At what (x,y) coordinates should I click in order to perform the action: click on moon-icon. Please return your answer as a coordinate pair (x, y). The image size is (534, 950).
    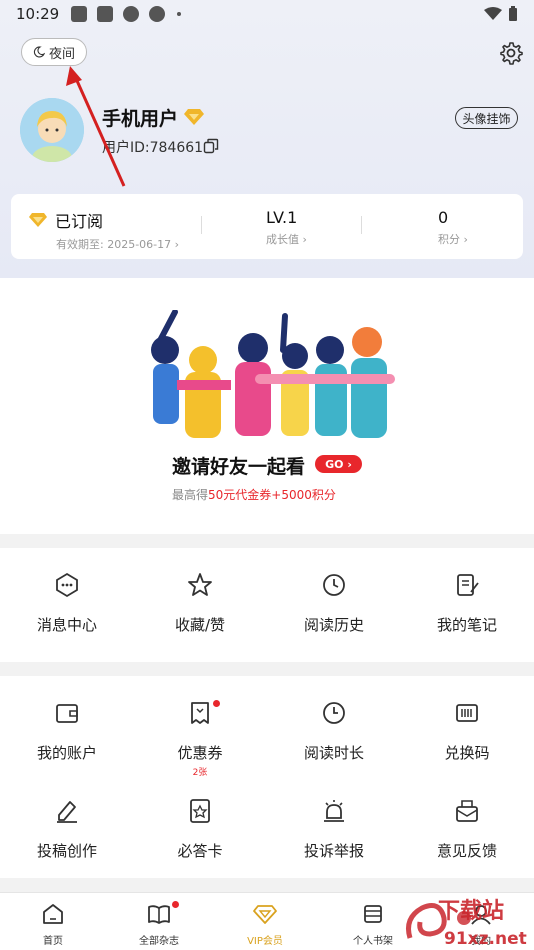
    Looking at the image, I should click on (39, 52).